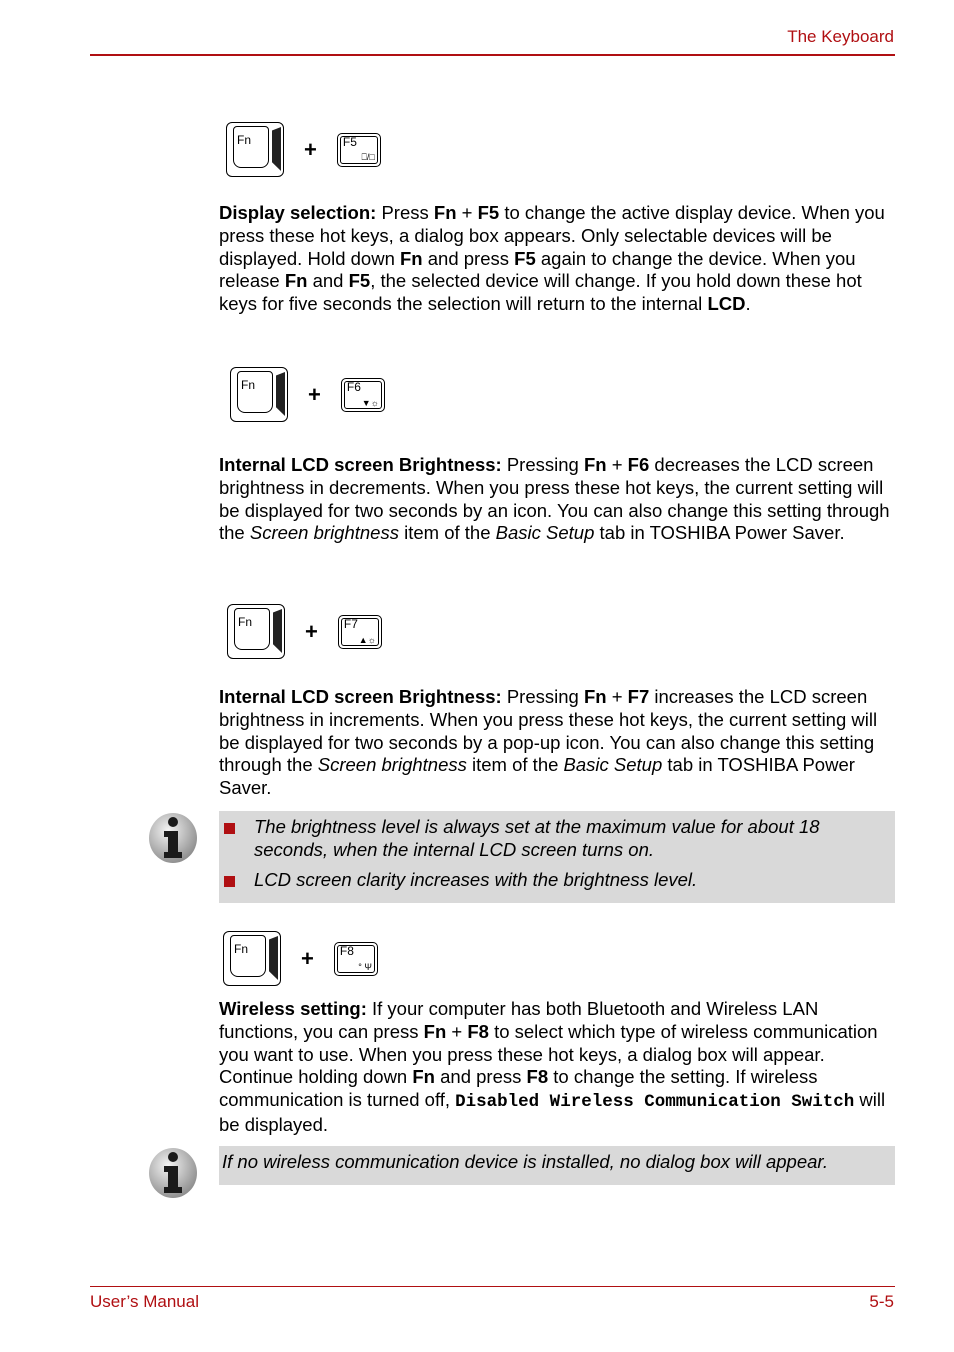  What do you see at coordinates (719, 533) in the screenshot?
I see `text: tab in TOSHIBA Power Saver.` at bounding box center [719, 533].